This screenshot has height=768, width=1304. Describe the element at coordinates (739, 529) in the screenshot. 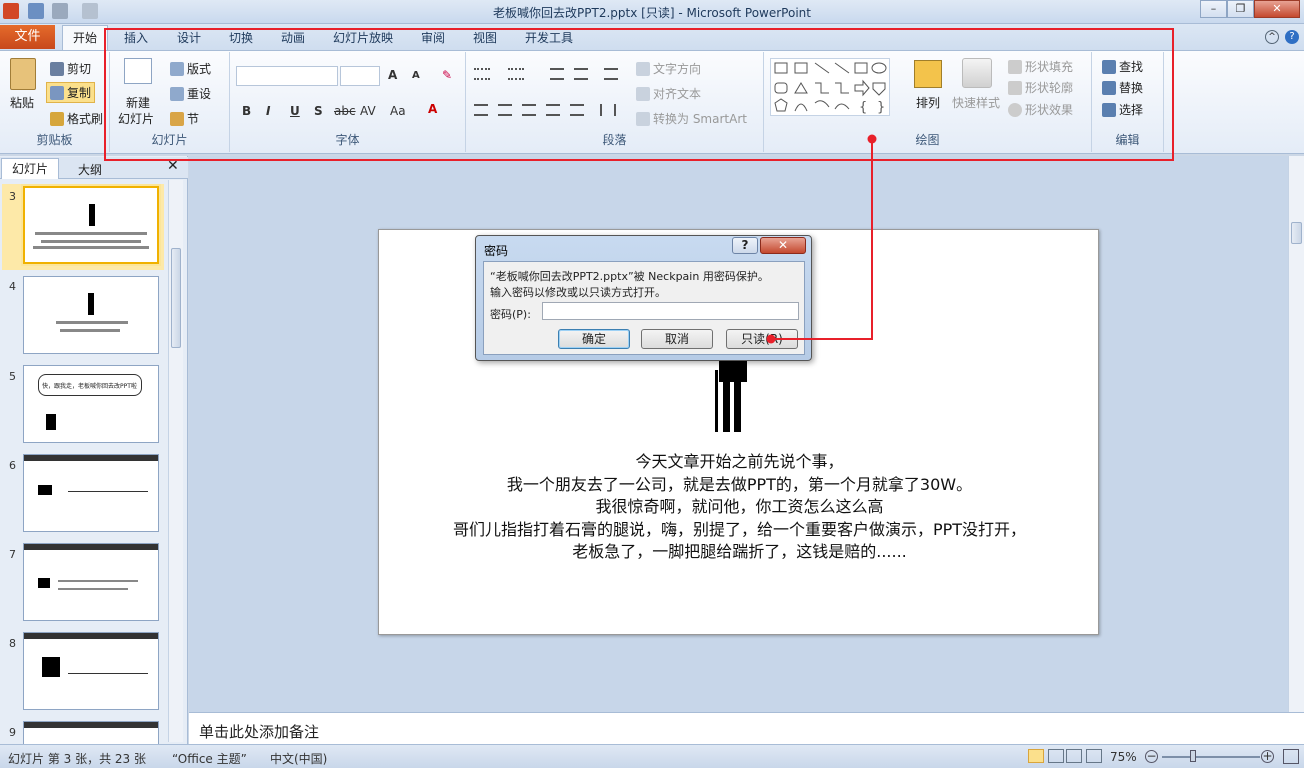

I see `slide-text-line: 哥们儿指指打着石膏的腿说，嗨，别提了，给一个重要客户做演示，PPT没打开，` at that location.